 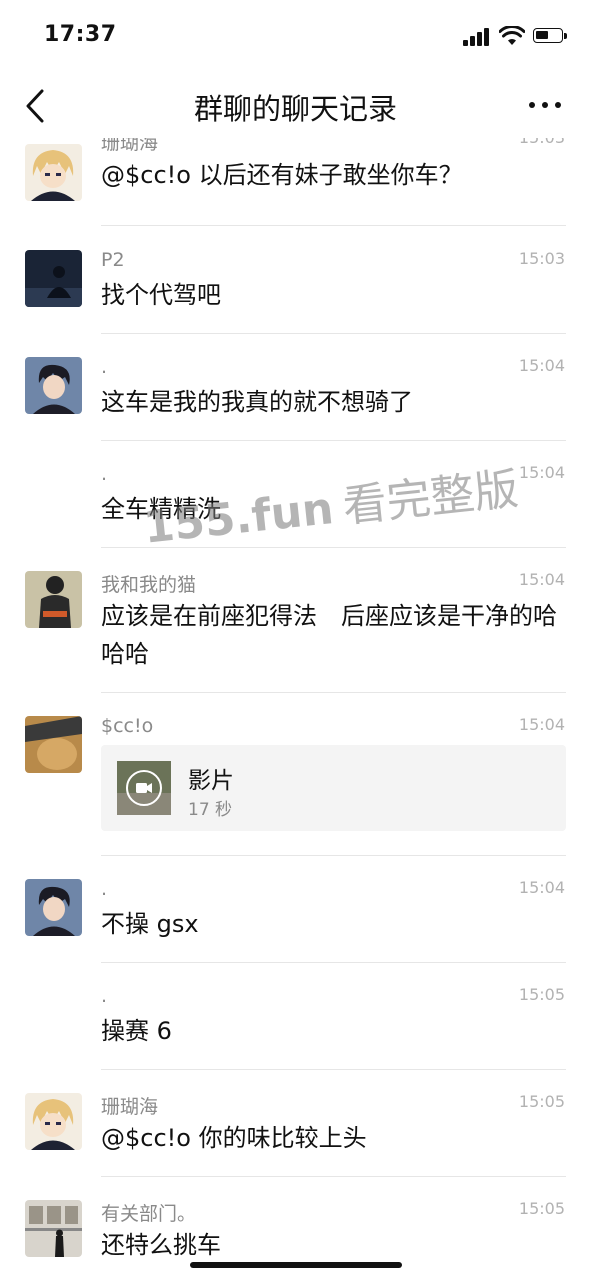 I want to click on chat-message: . 15:04 这车是我的我真的就不想骑了, so click(x=295, y=387).